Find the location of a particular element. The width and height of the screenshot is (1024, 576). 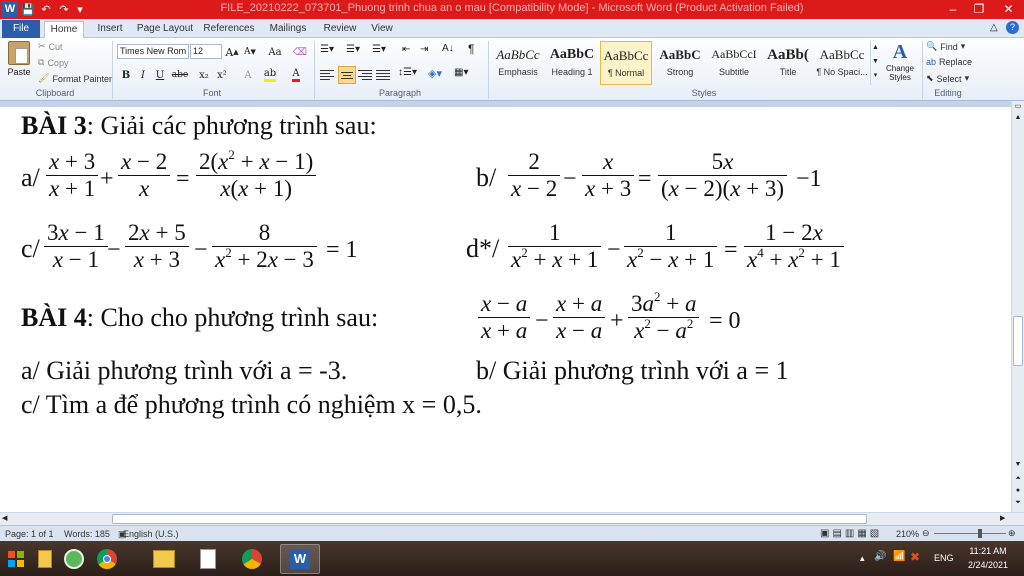

ruler-toggle-icon: ▭ is located at coordinates (1018, 107).